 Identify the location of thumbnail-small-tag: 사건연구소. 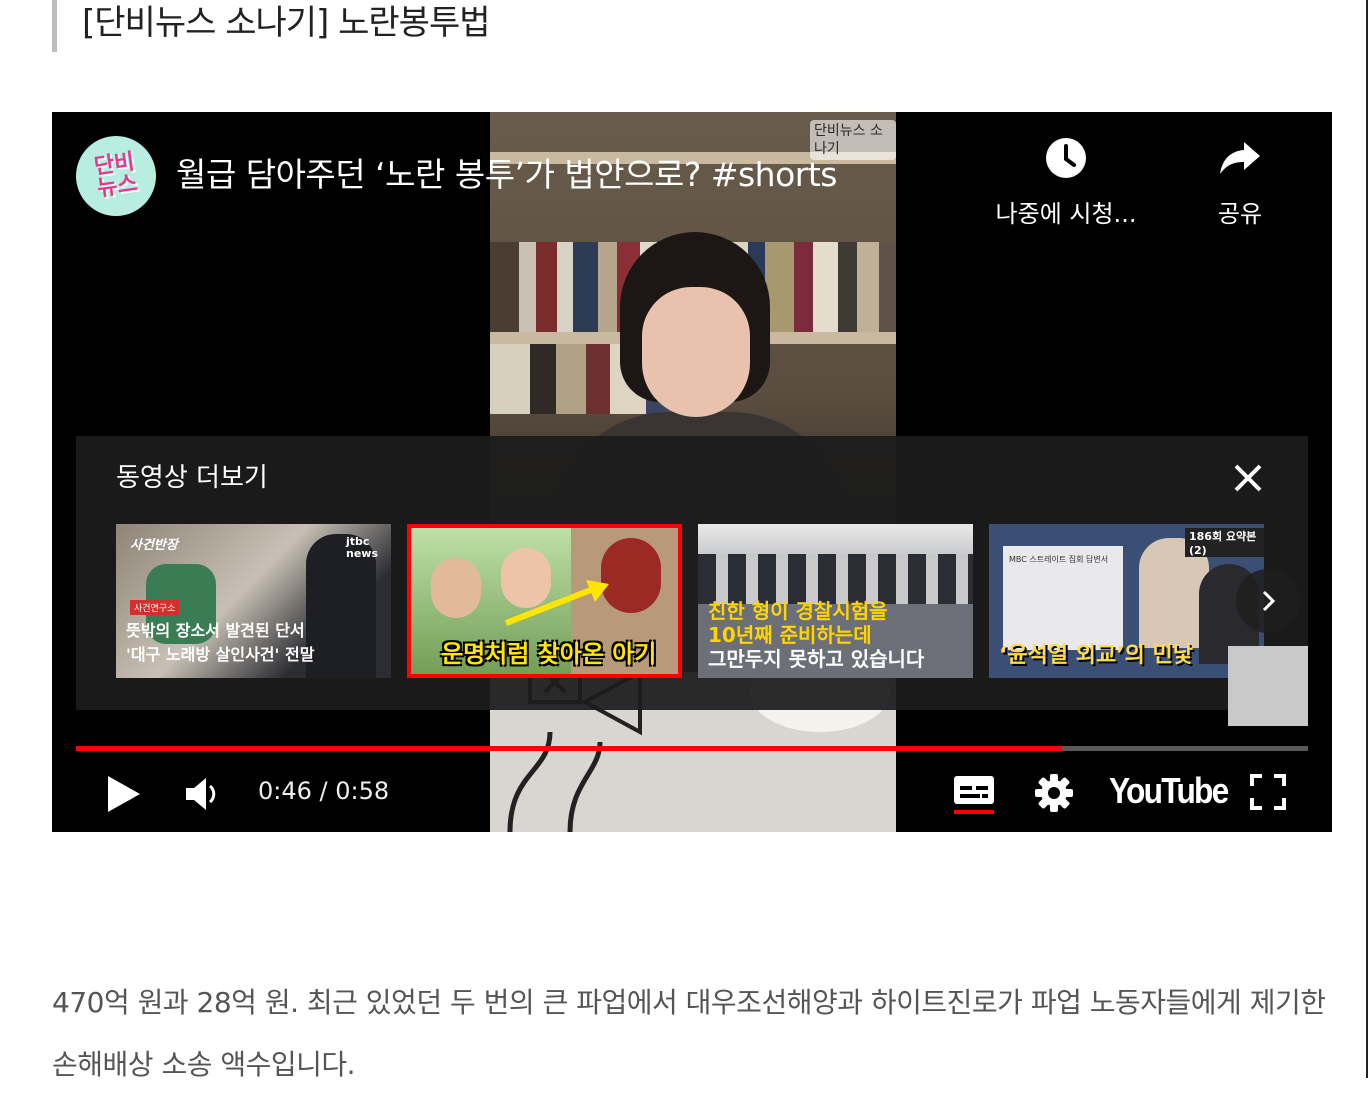
(155, 607).